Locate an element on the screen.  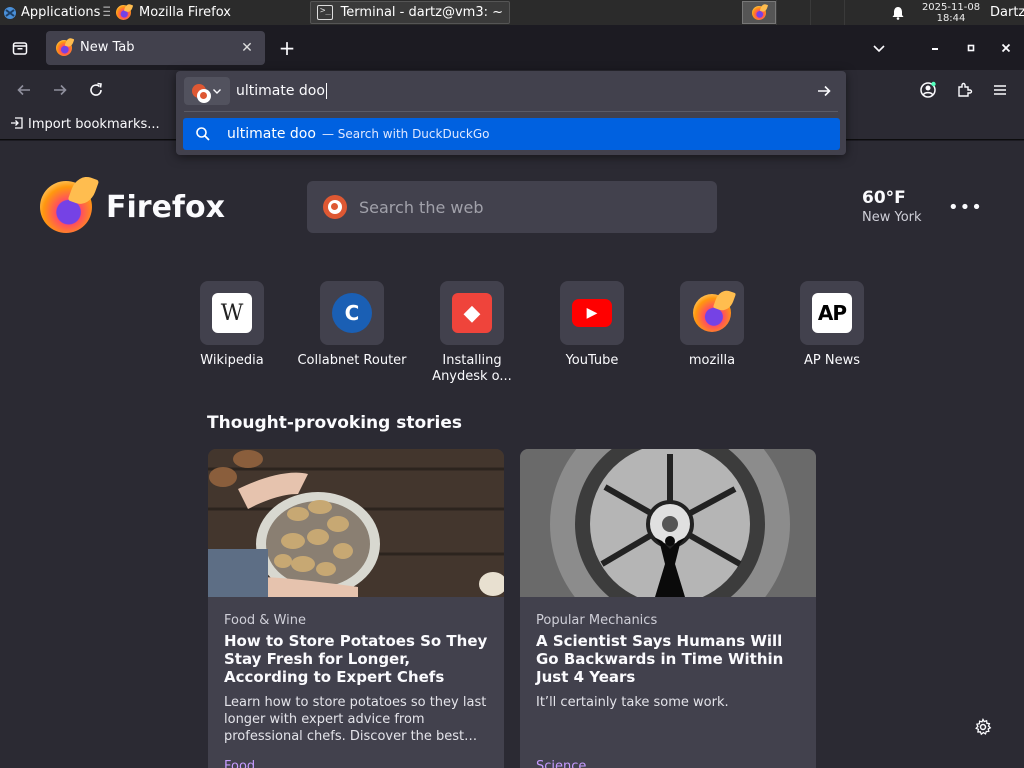
back-arrow-icon is located at coordinates (23, 90).